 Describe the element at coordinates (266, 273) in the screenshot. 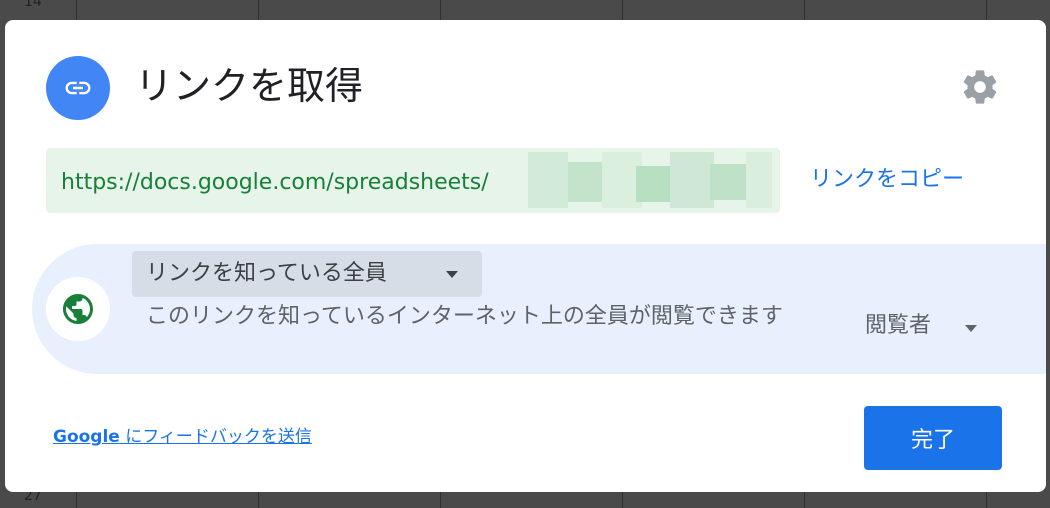

I see `access-scope-label: リンクを知っている全員` at that location.